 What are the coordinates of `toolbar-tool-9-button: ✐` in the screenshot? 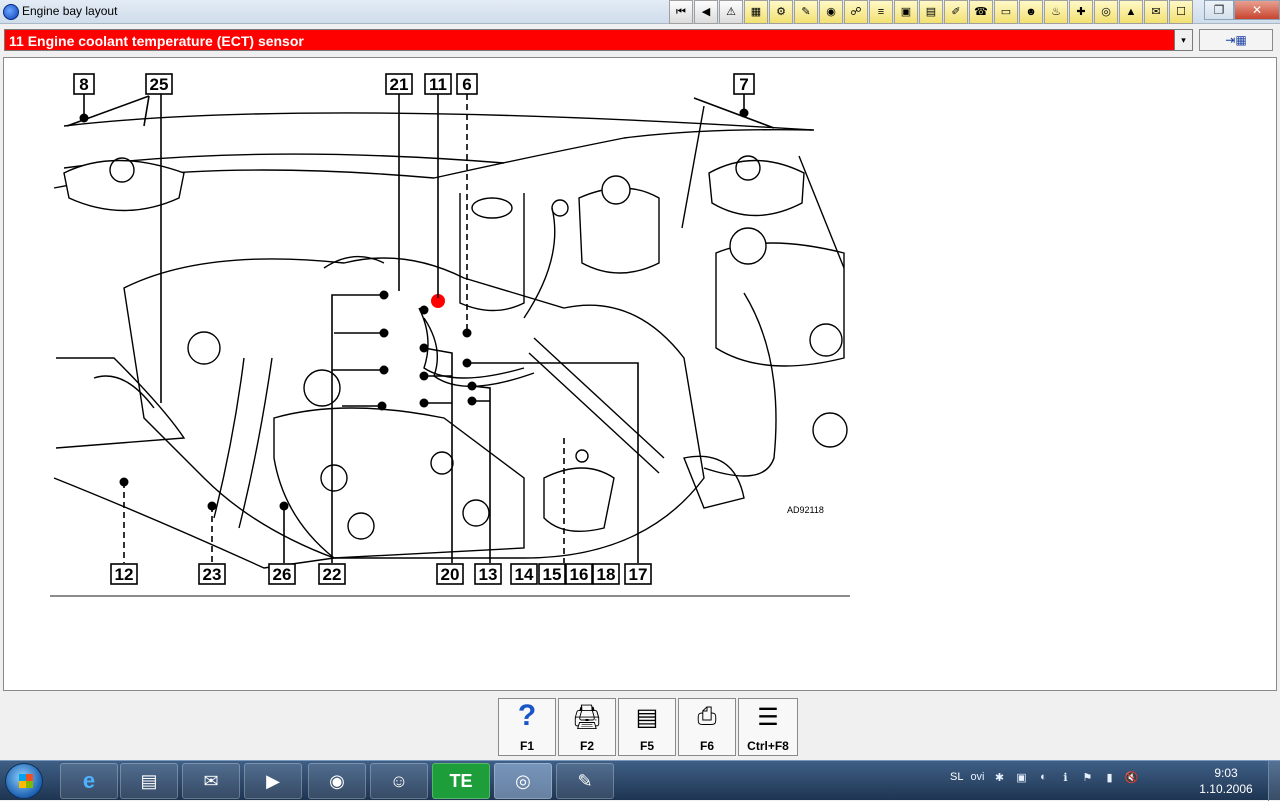 It's located at (956, 12).